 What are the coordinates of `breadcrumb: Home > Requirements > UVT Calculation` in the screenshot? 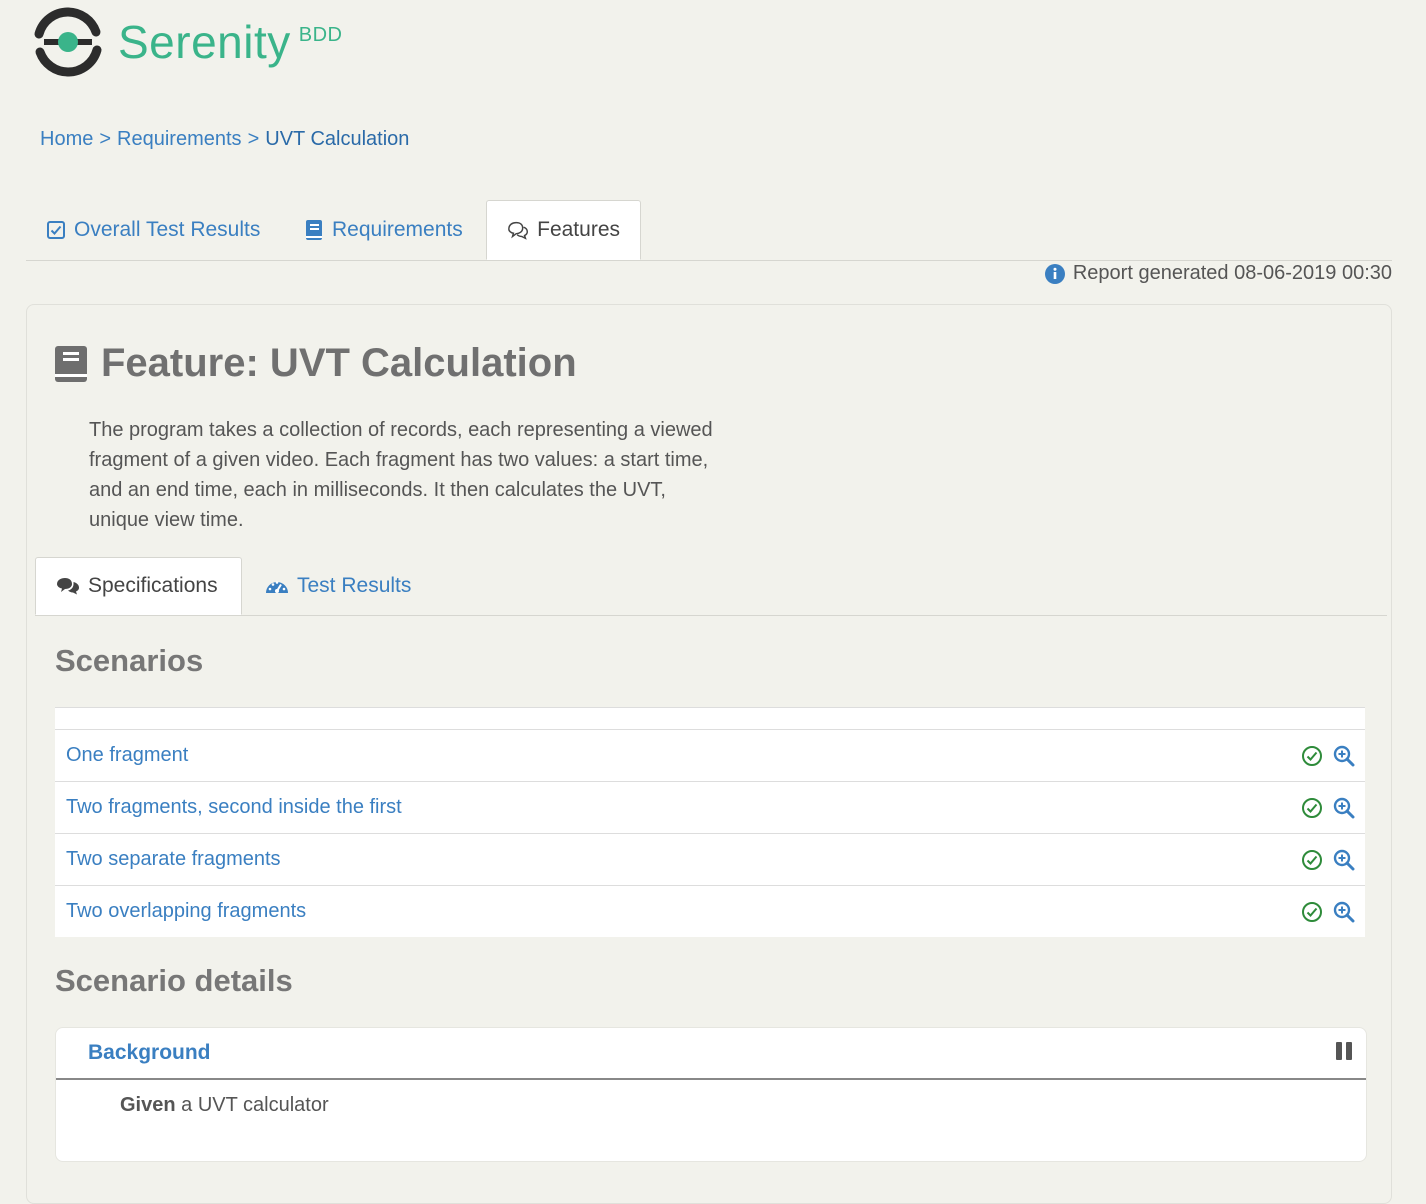 It's located at (224, 139).